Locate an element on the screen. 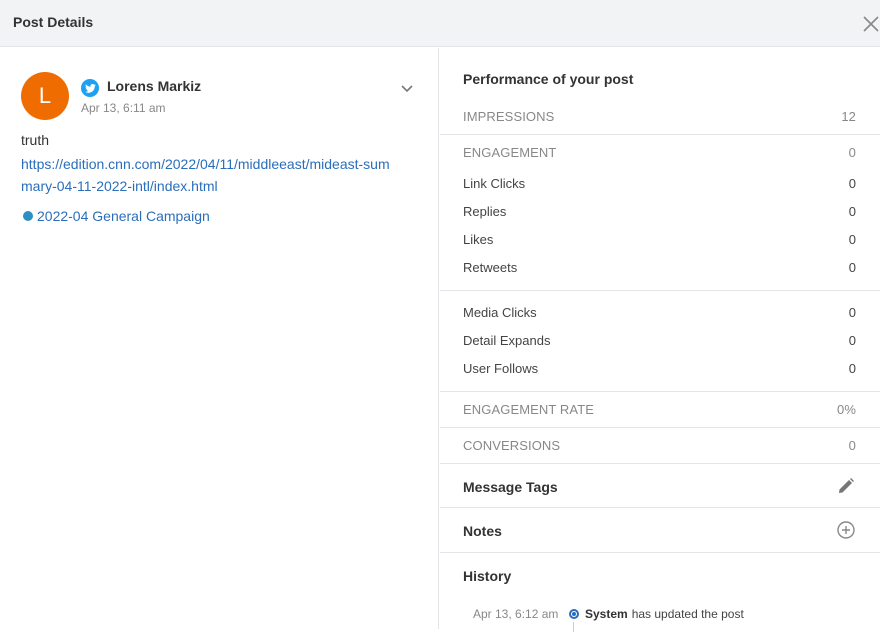 The image size is (880, 632). conversions-row: CONVERSIONS 0 is located at coordinates (659, 445).